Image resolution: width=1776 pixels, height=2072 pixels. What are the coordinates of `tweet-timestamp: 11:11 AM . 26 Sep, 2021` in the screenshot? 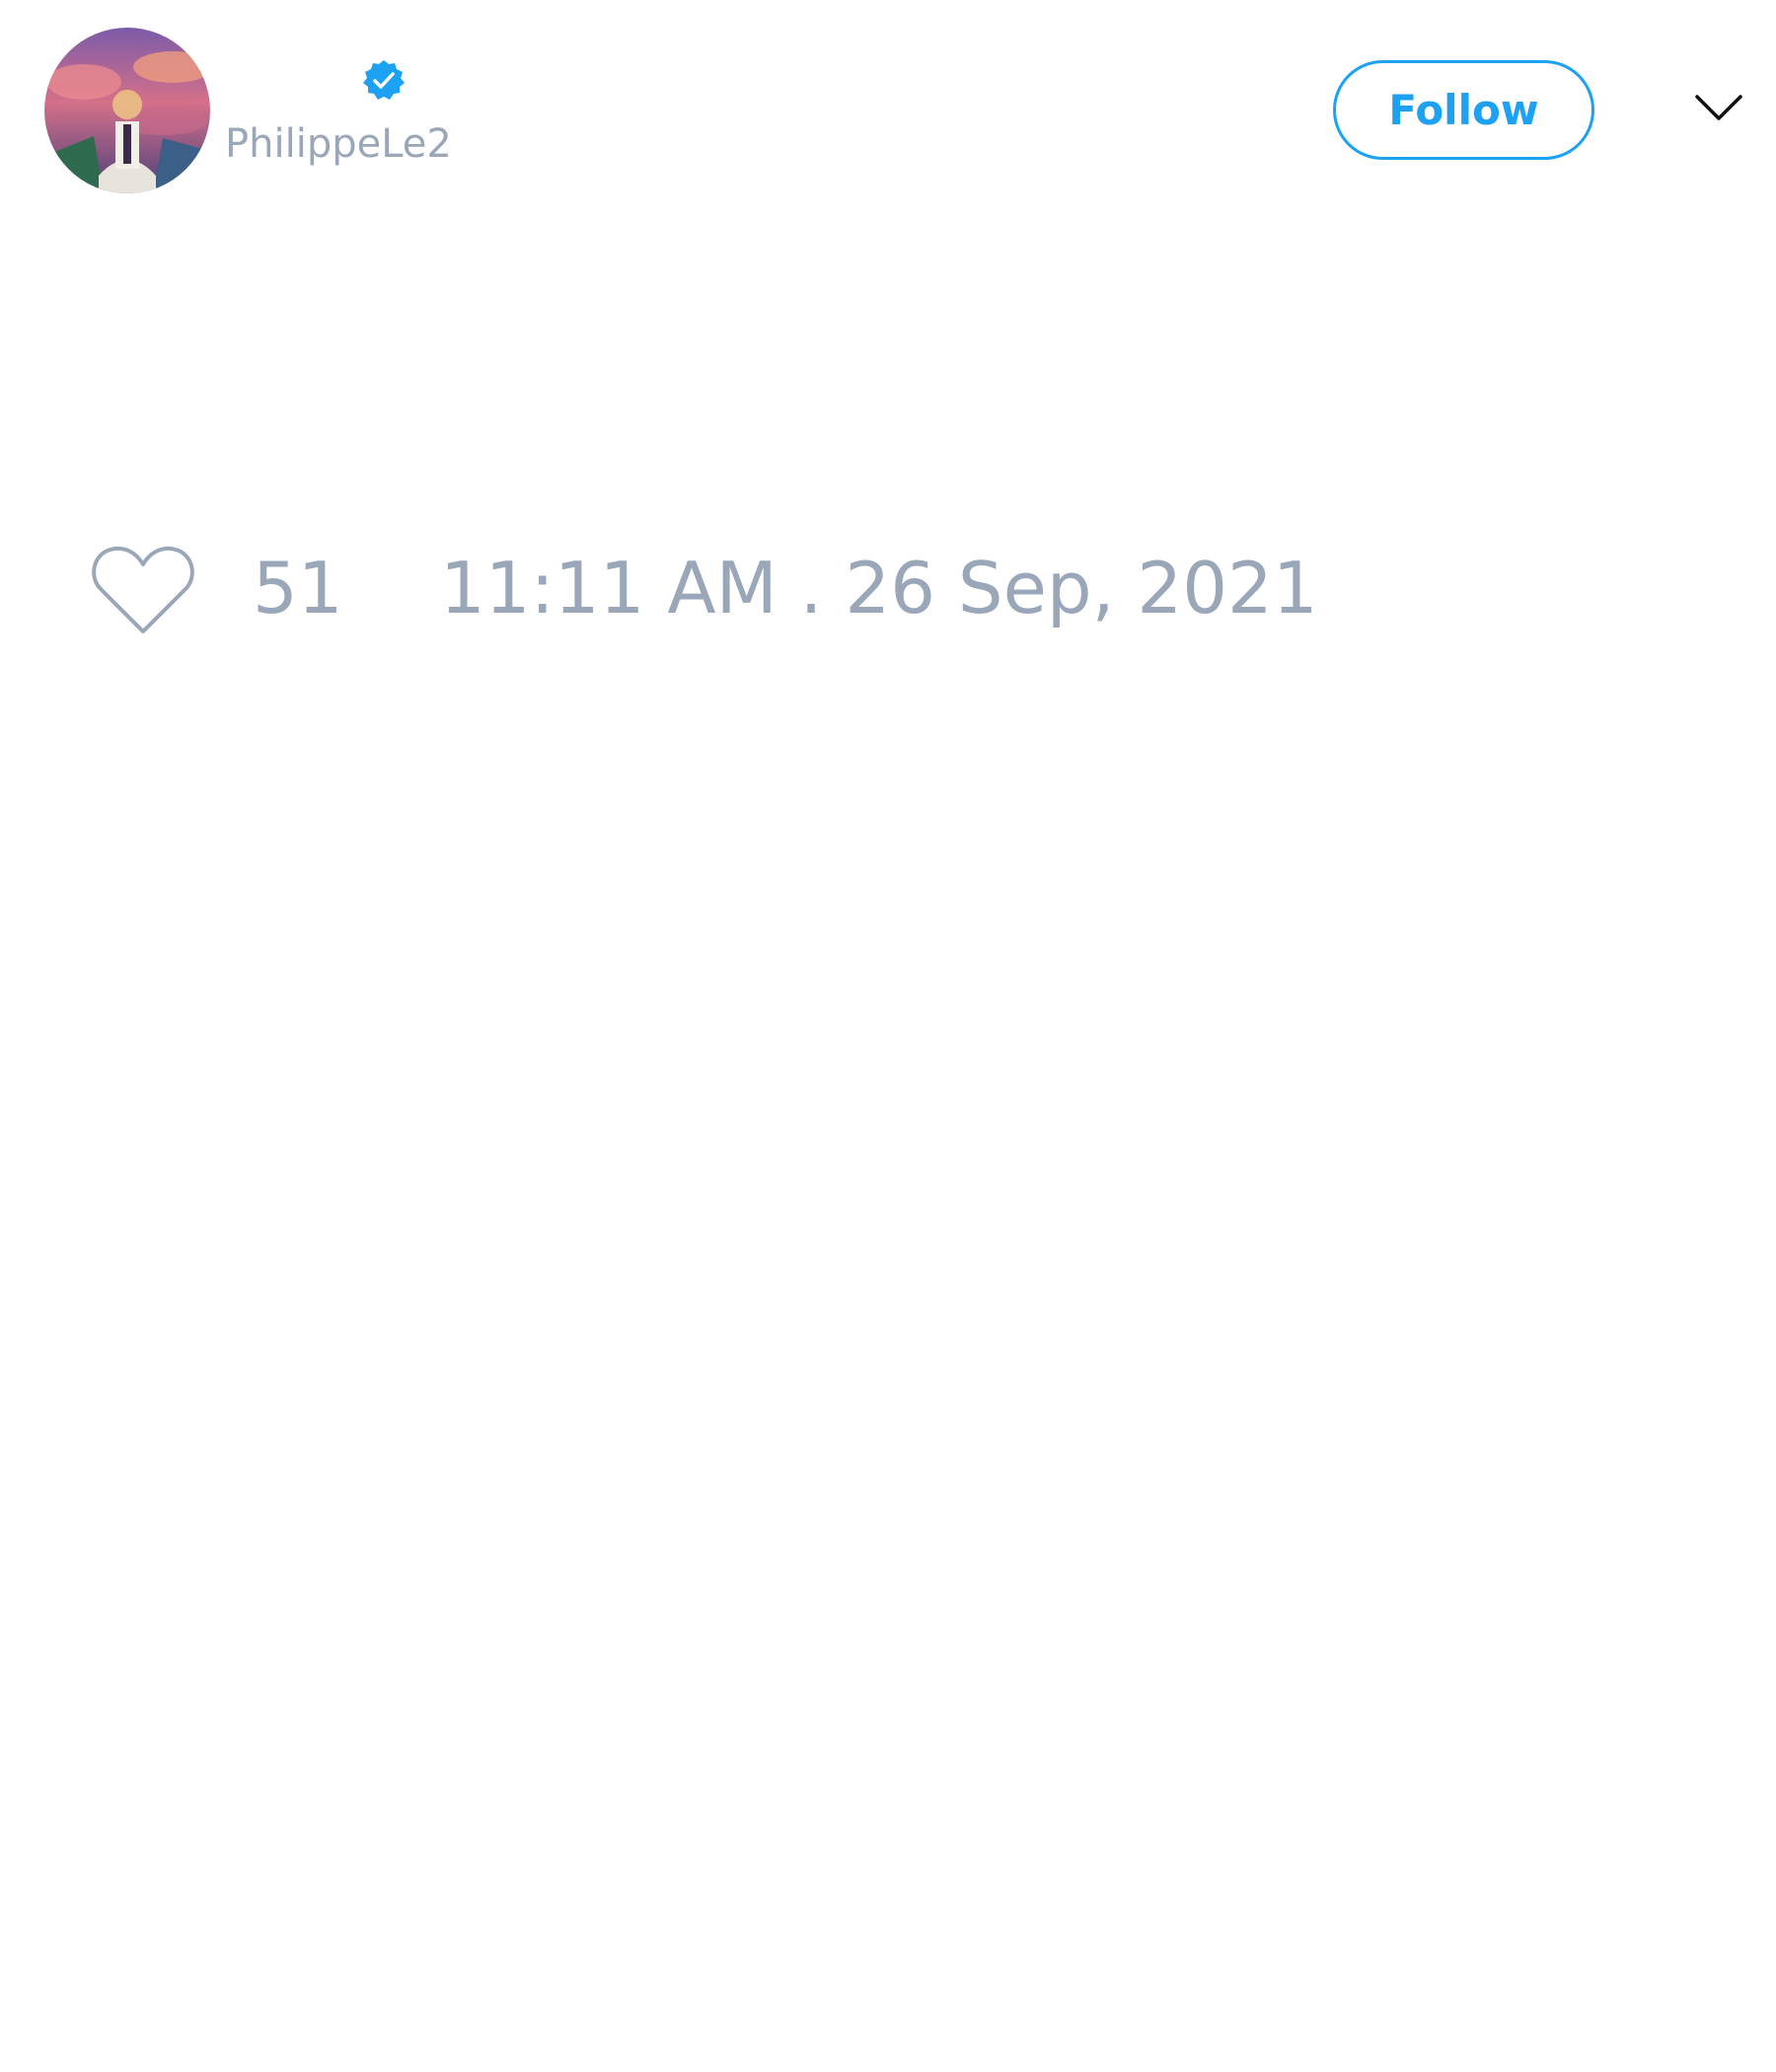 It's located at (879, 588).